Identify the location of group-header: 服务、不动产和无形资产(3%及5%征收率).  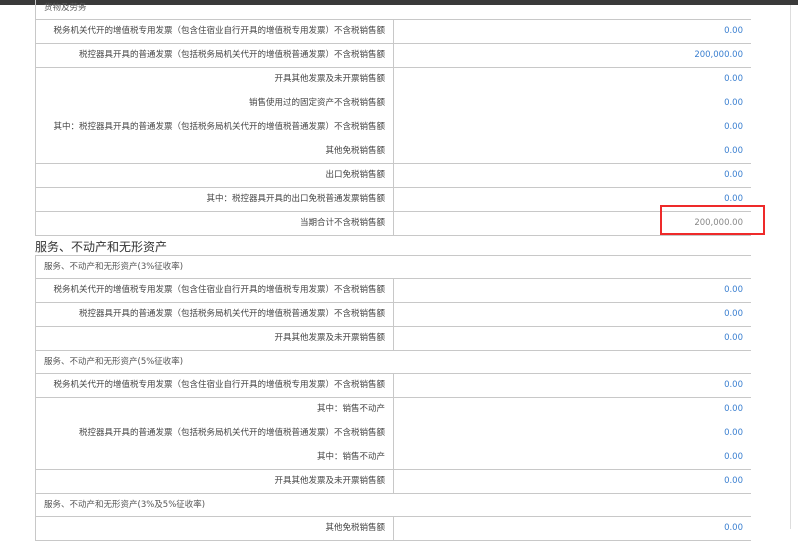
(393, 505).